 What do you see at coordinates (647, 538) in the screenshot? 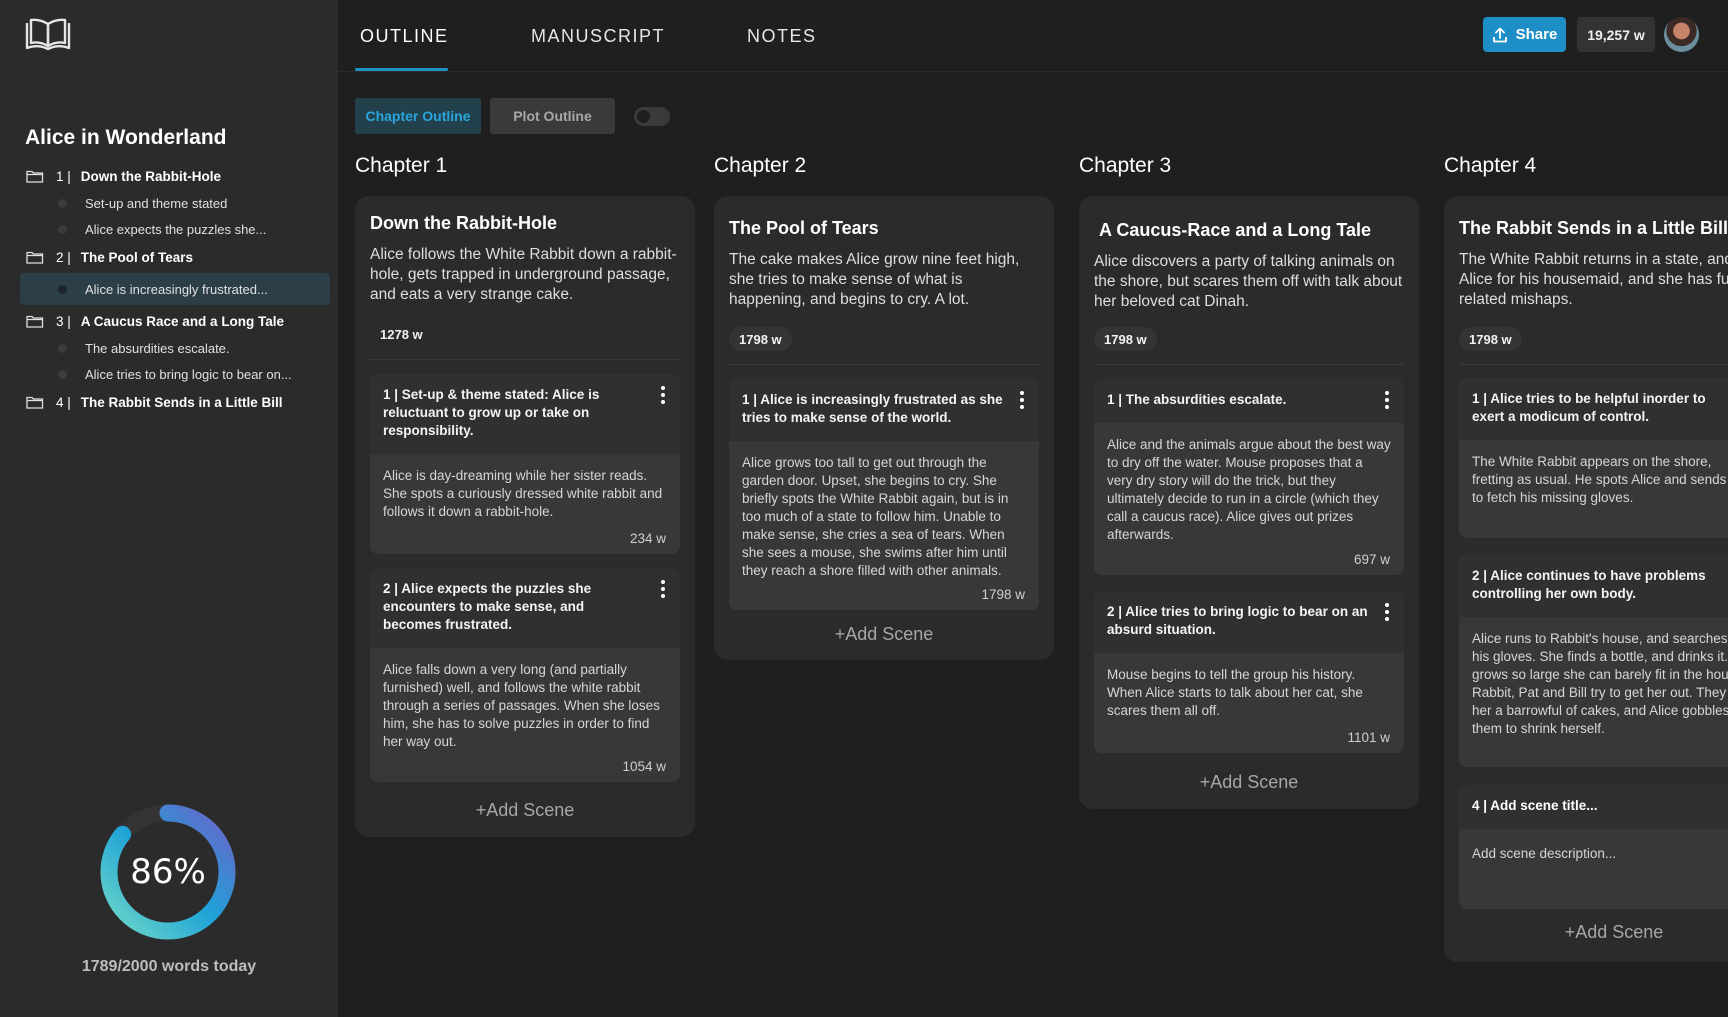
I see `scene-word-count: 234 w` at bounding box center [647, 538].